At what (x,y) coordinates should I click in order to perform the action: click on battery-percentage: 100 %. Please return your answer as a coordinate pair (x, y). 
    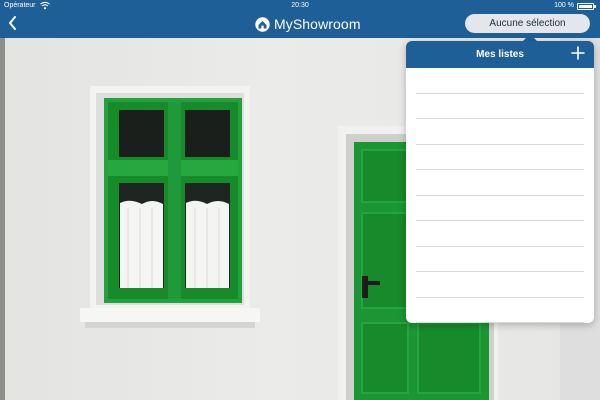
    Looking at the image, I should click on (564, 5).